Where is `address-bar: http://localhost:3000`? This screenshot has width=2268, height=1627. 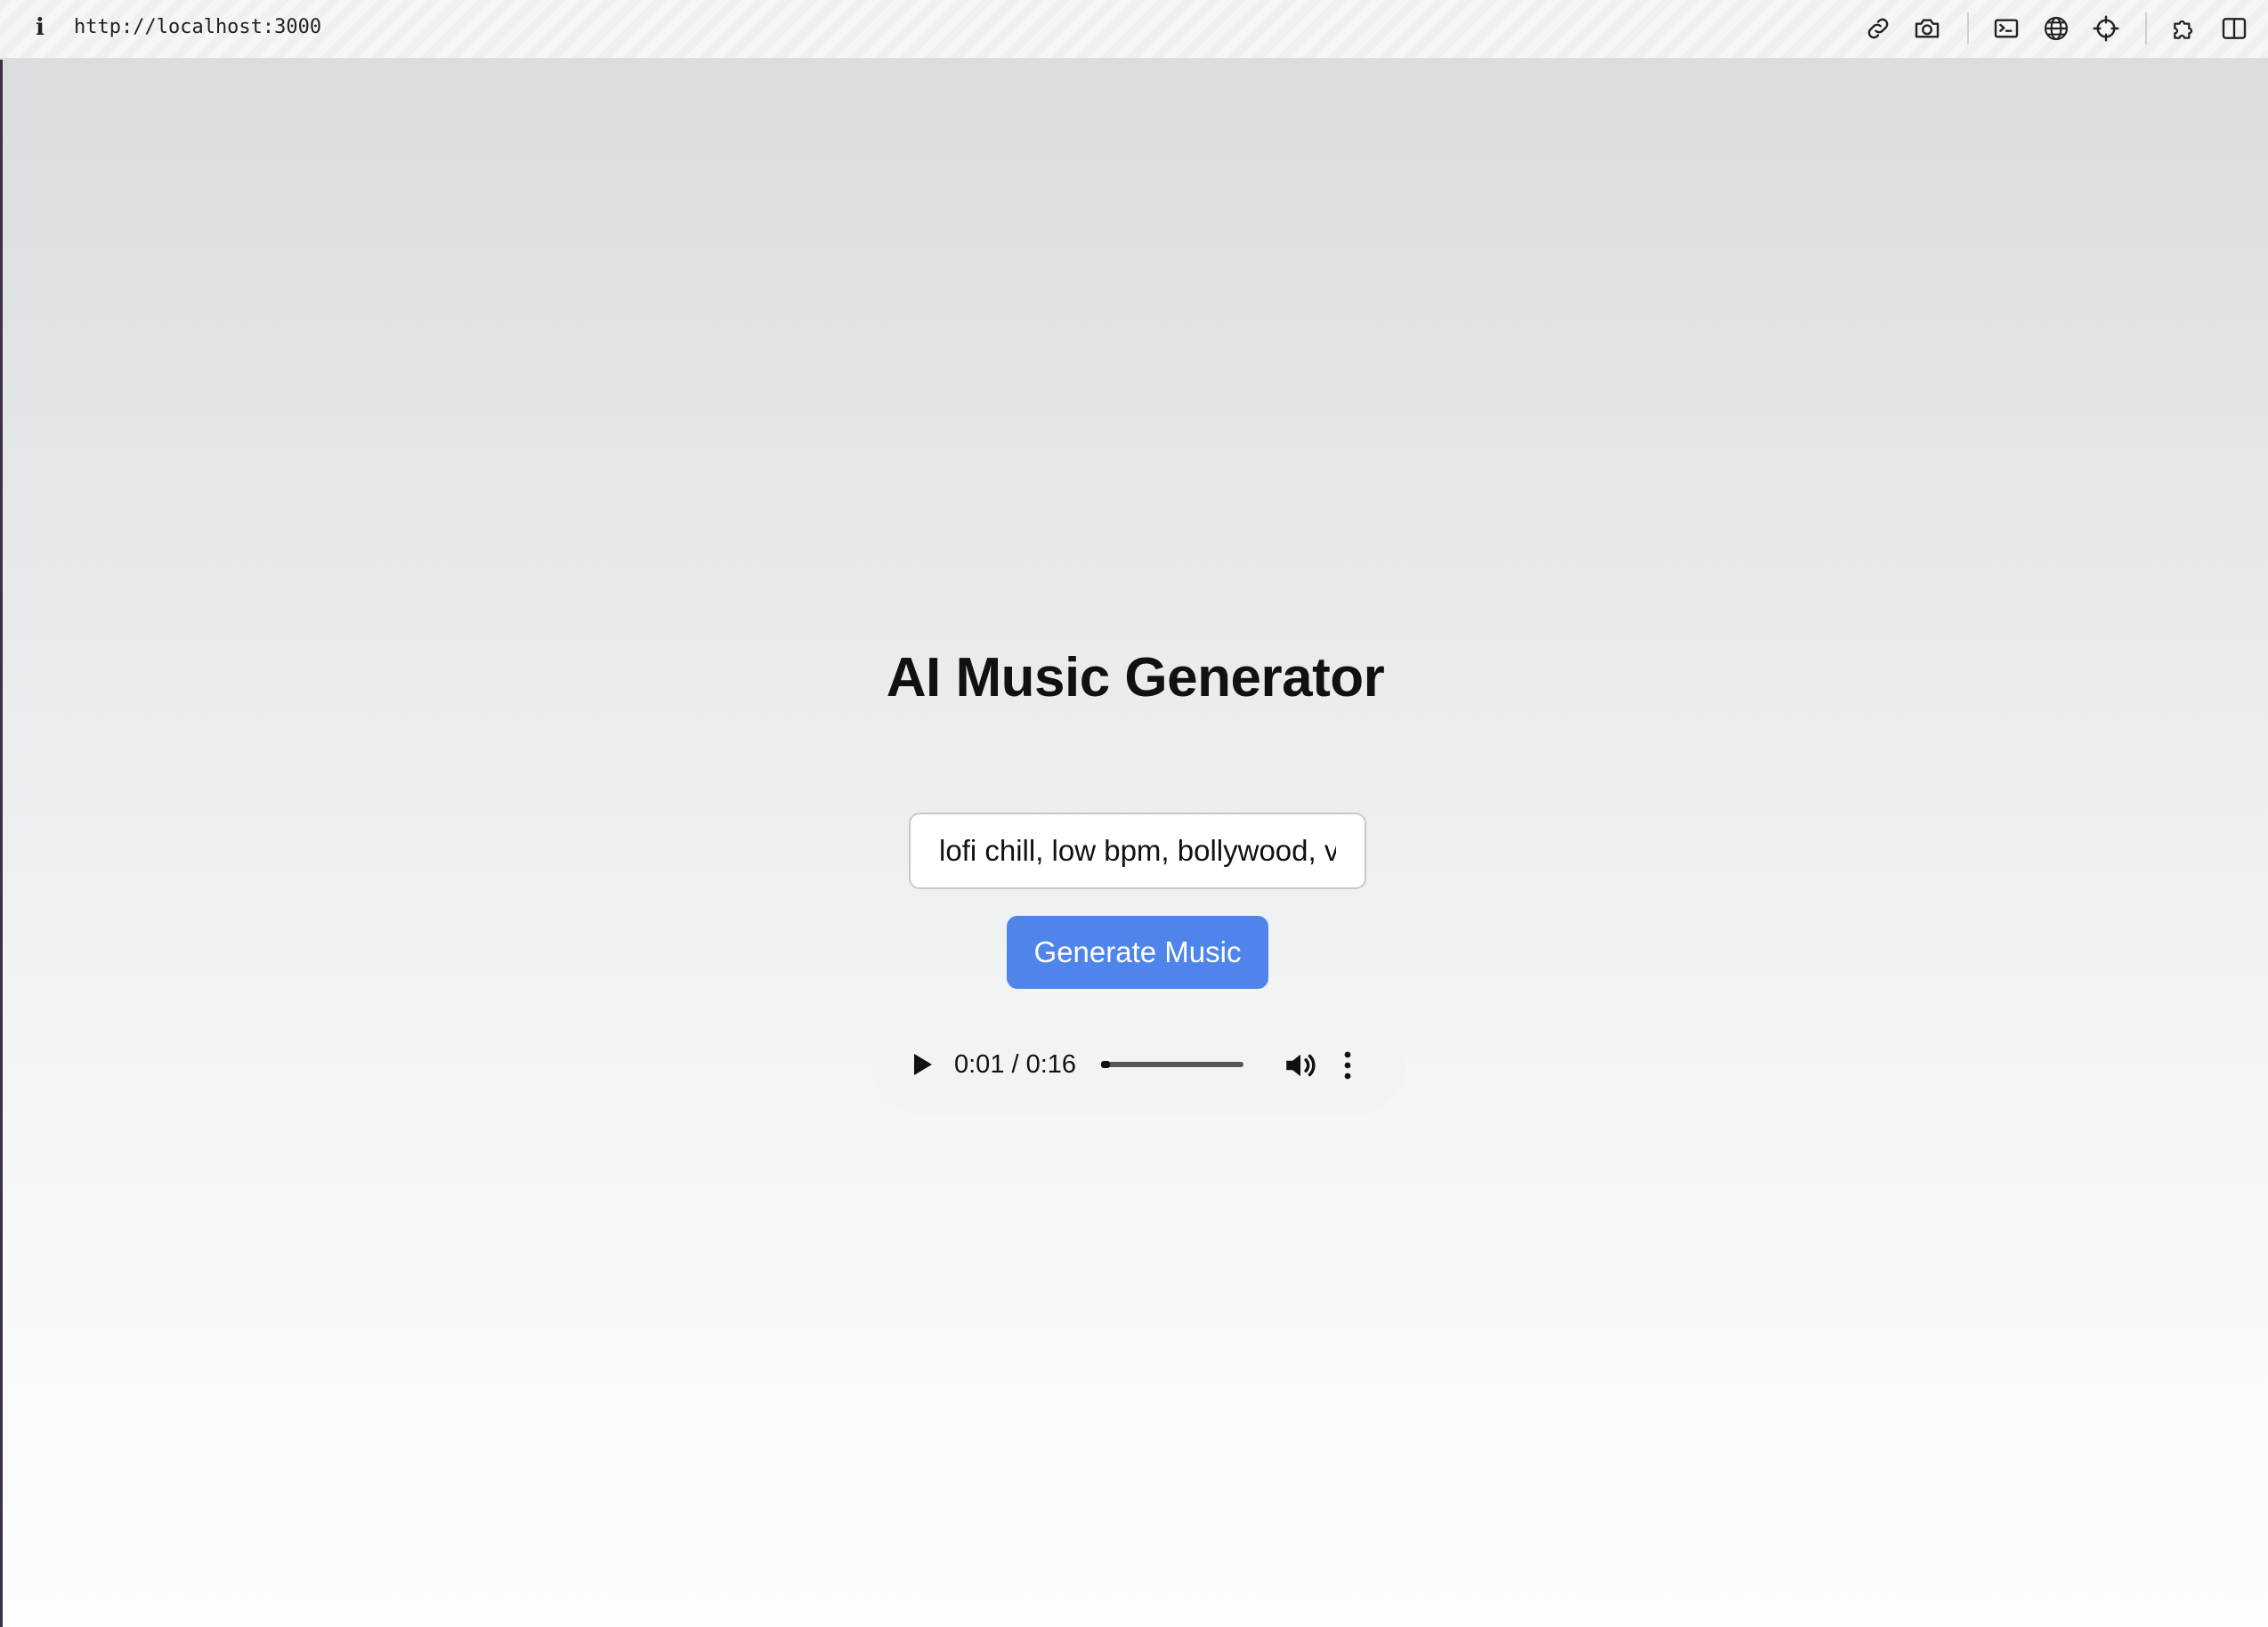
address-bar: http://localhost:3000 is located at coordinates (197, 27).